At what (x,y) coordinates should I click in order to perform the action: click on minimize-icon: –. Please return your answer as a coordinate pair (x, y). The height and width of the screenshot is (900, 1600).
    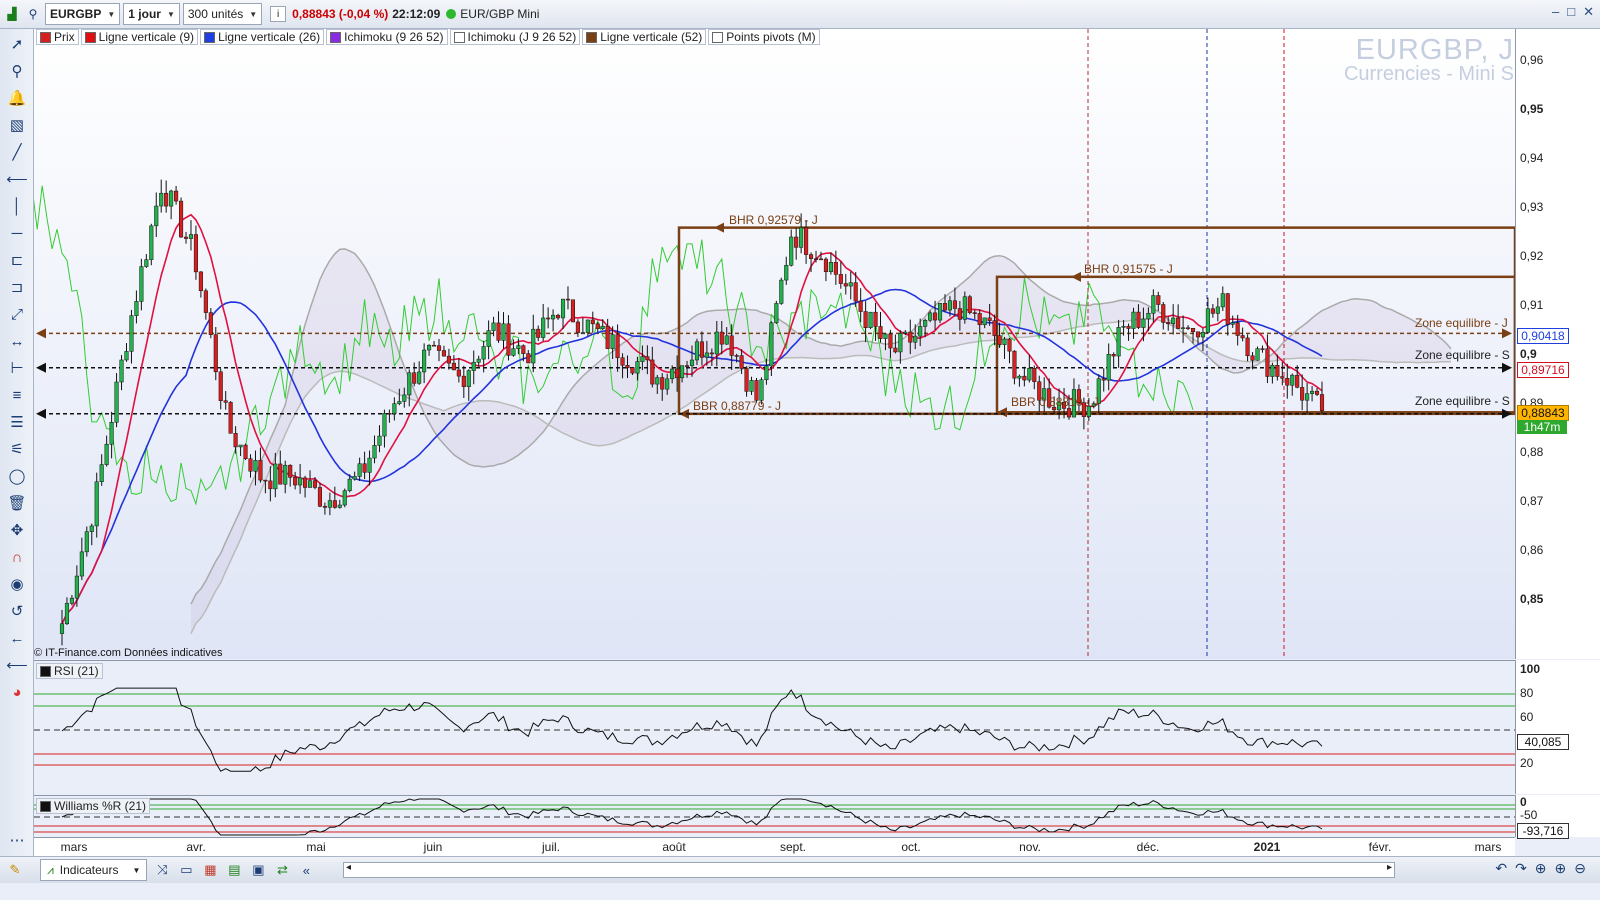
    Looking at the image, I should click on (1555, 12).